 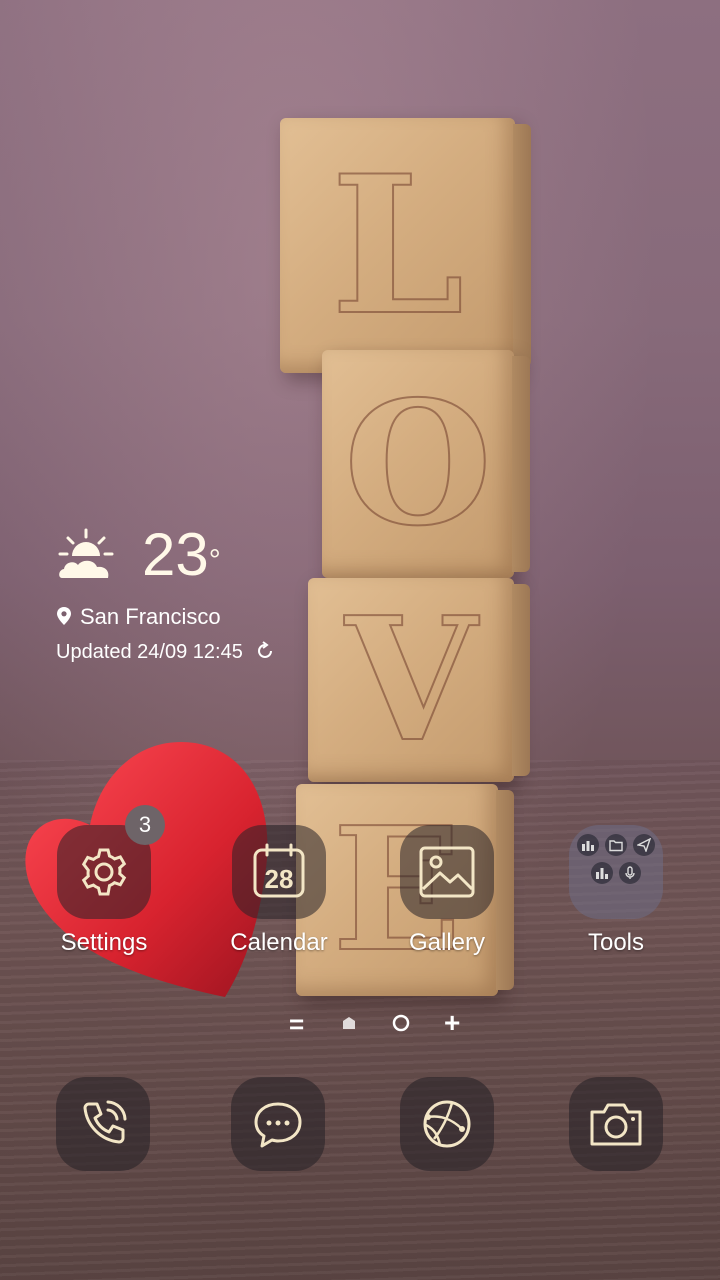 I want to click on wallpaper-letter: O, so click(x=418, y=464).